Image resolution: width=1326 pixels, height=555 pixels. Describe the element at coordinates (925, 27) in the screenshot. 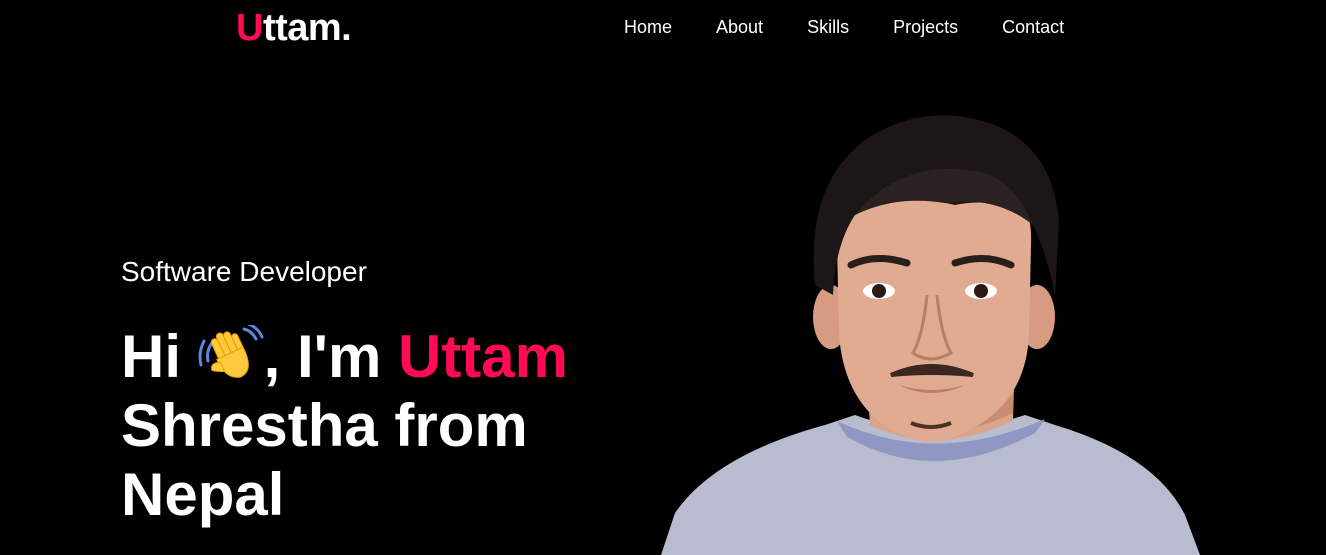

I see `nav-link-projects: Projects` at that location.